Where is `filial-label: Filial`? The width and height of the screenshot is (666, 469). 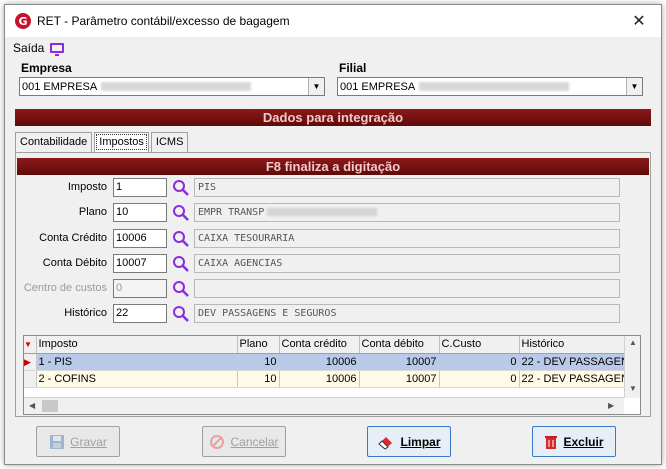 filial-label: Filial is located at coordinates (353, 68).